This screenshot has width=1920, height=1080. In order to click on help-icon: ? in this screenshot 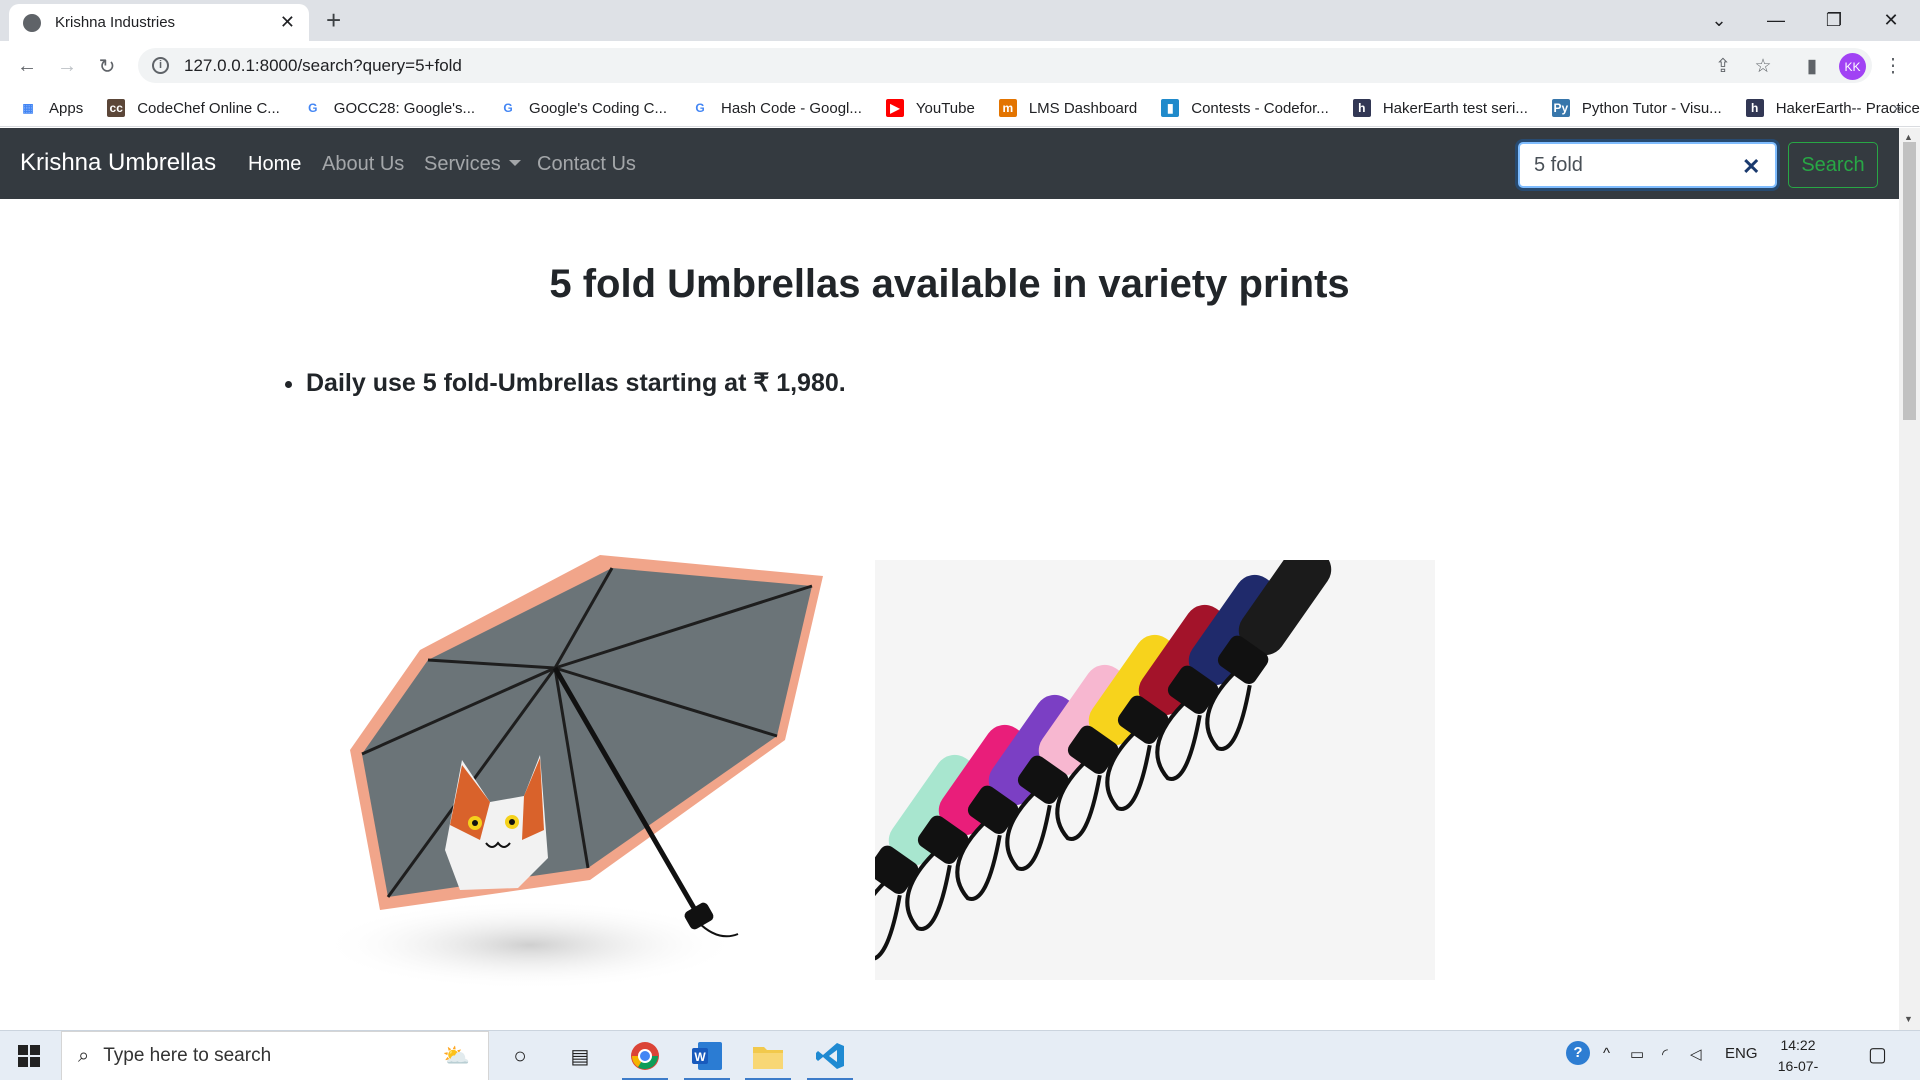, I will do `click(1578, 1053)`.